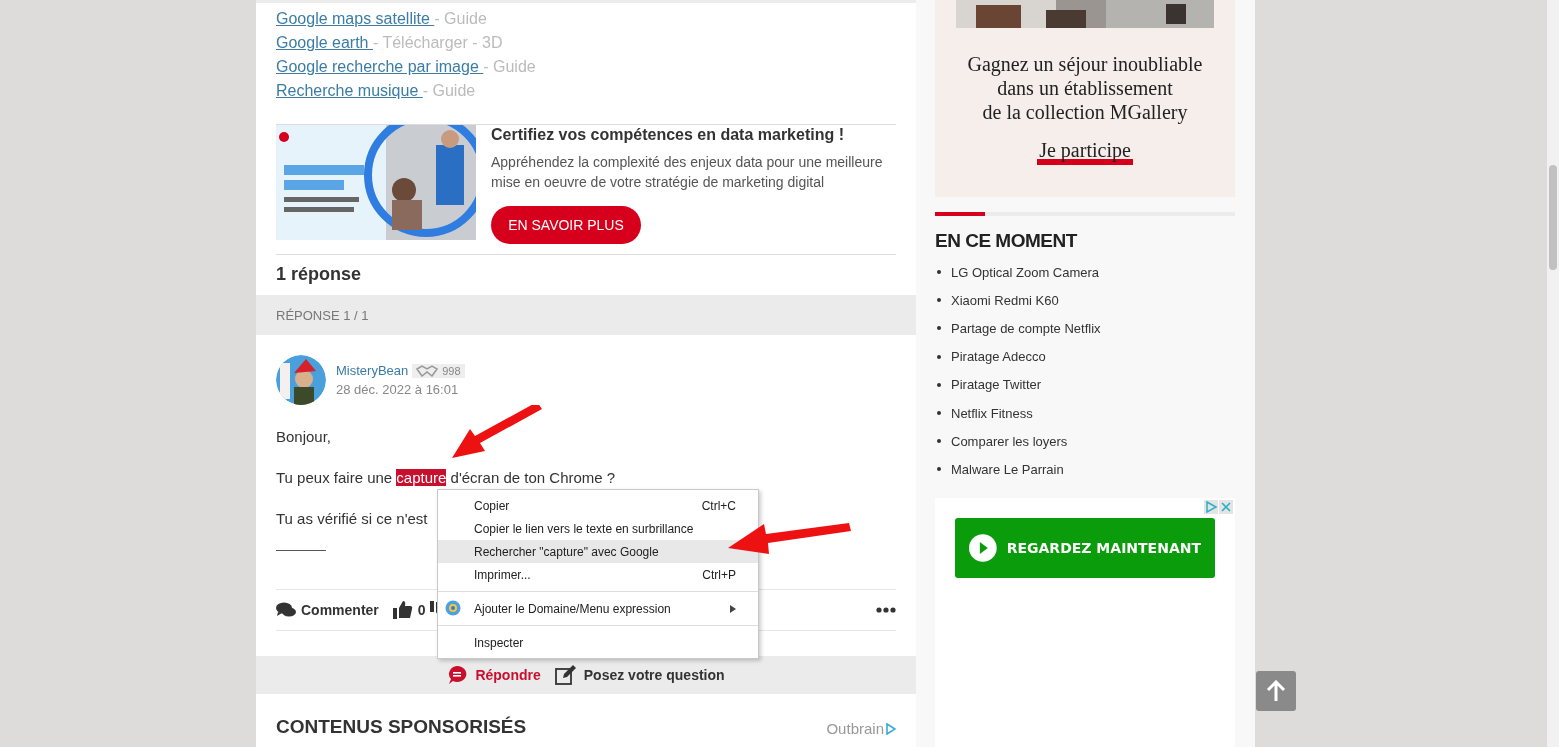 The height and width of the screenshot is (747, 1559). Describe the element at coordinates (1005, 300) in the screenshot. I see `trending-link: Xiaomi Redmi K60` at that location.